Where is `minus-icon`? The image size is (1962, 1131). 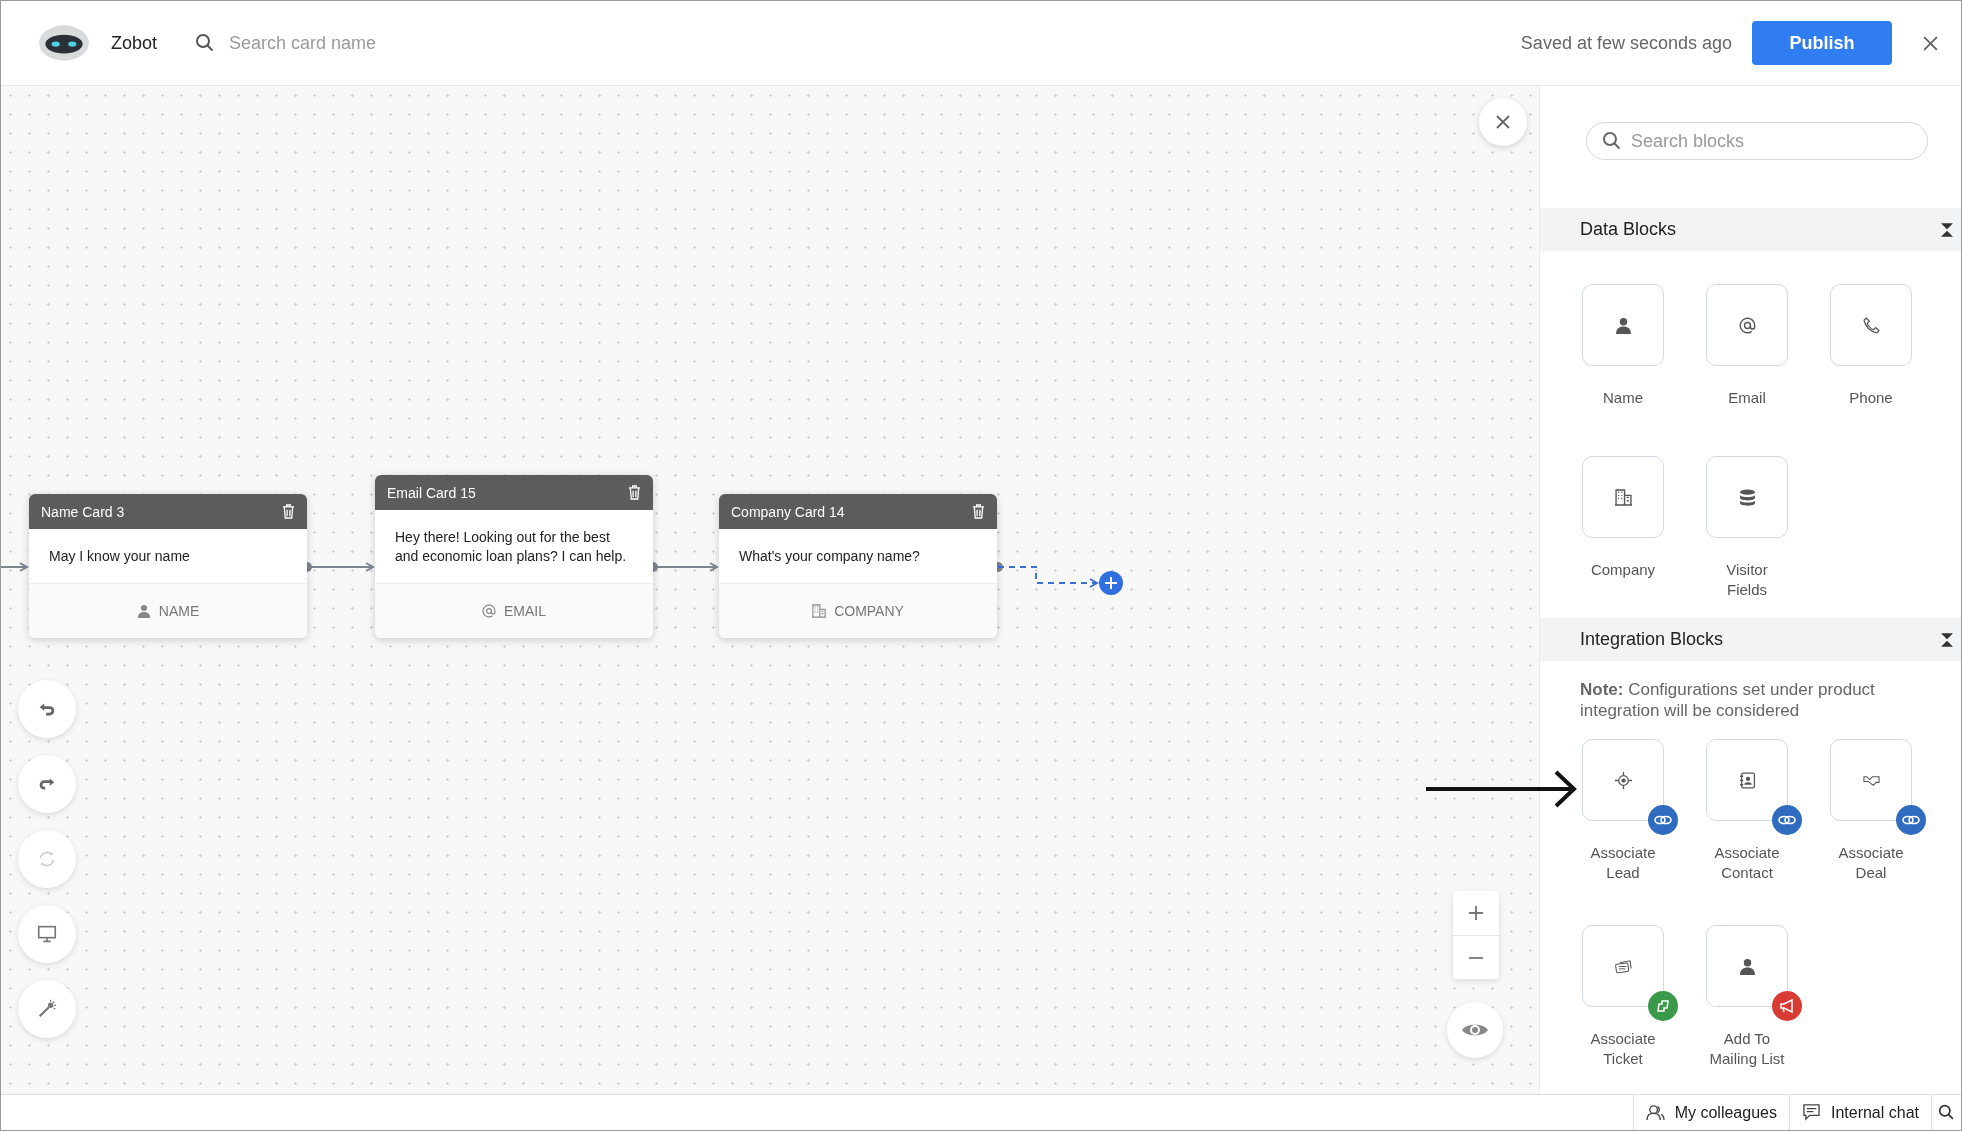
minus-icon is located at coordinates (1476, 957).